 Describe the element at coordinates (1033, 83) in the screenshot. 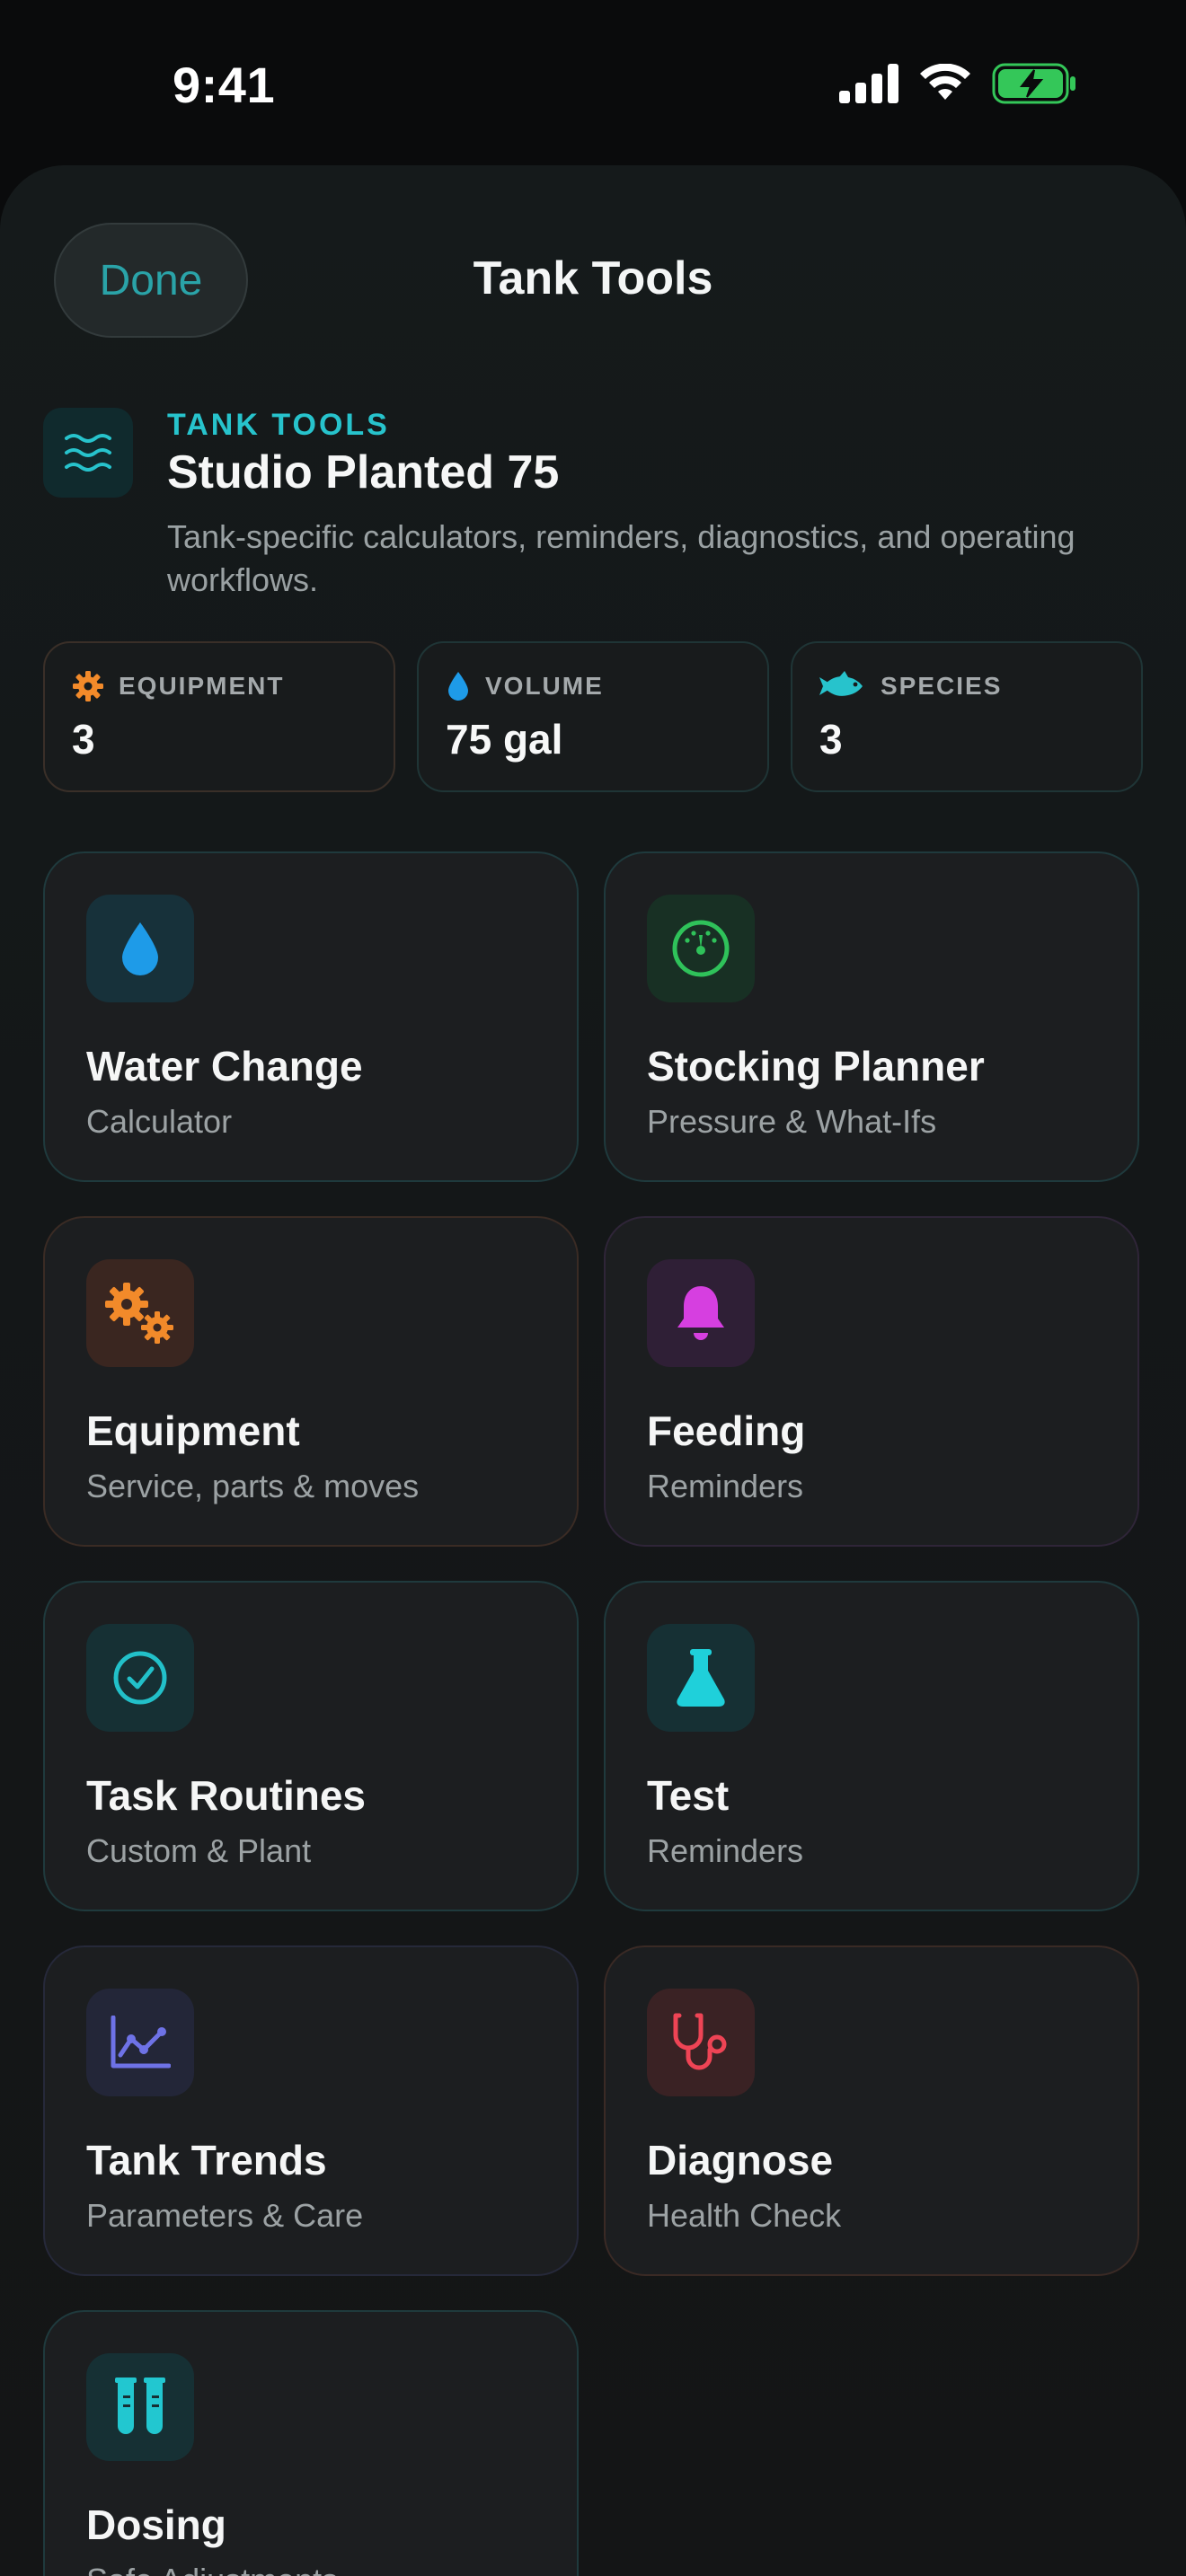

I see `battery-charging-icon` at that location.